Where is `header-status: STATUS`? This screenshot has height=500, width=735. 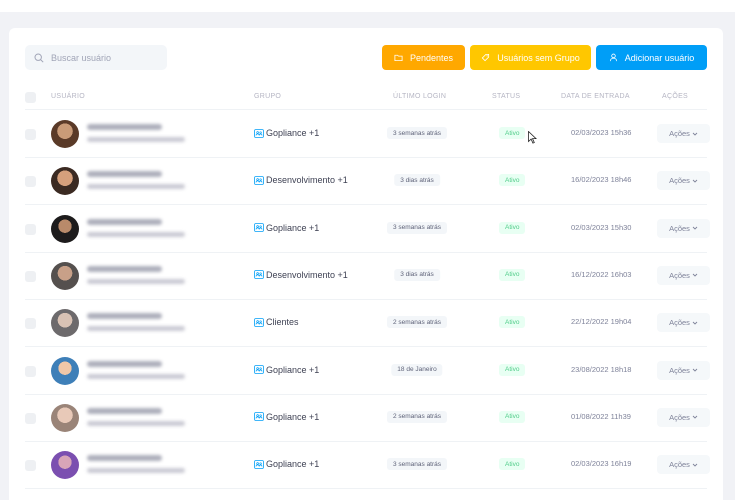 header-status: STATUS is located at coordinates (506, 96).